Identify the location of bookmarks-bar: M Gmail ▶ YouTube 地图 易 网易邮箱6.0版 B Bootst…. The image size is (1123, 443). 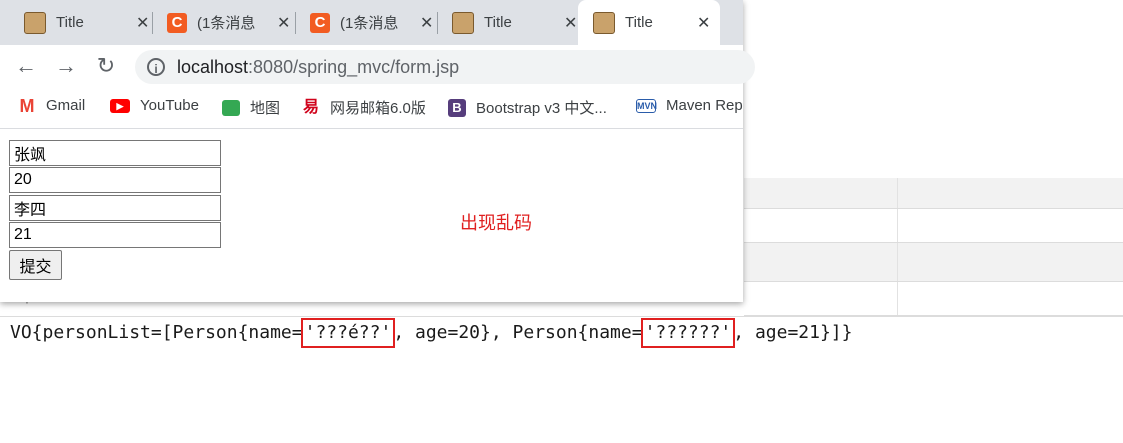
(371, 108).